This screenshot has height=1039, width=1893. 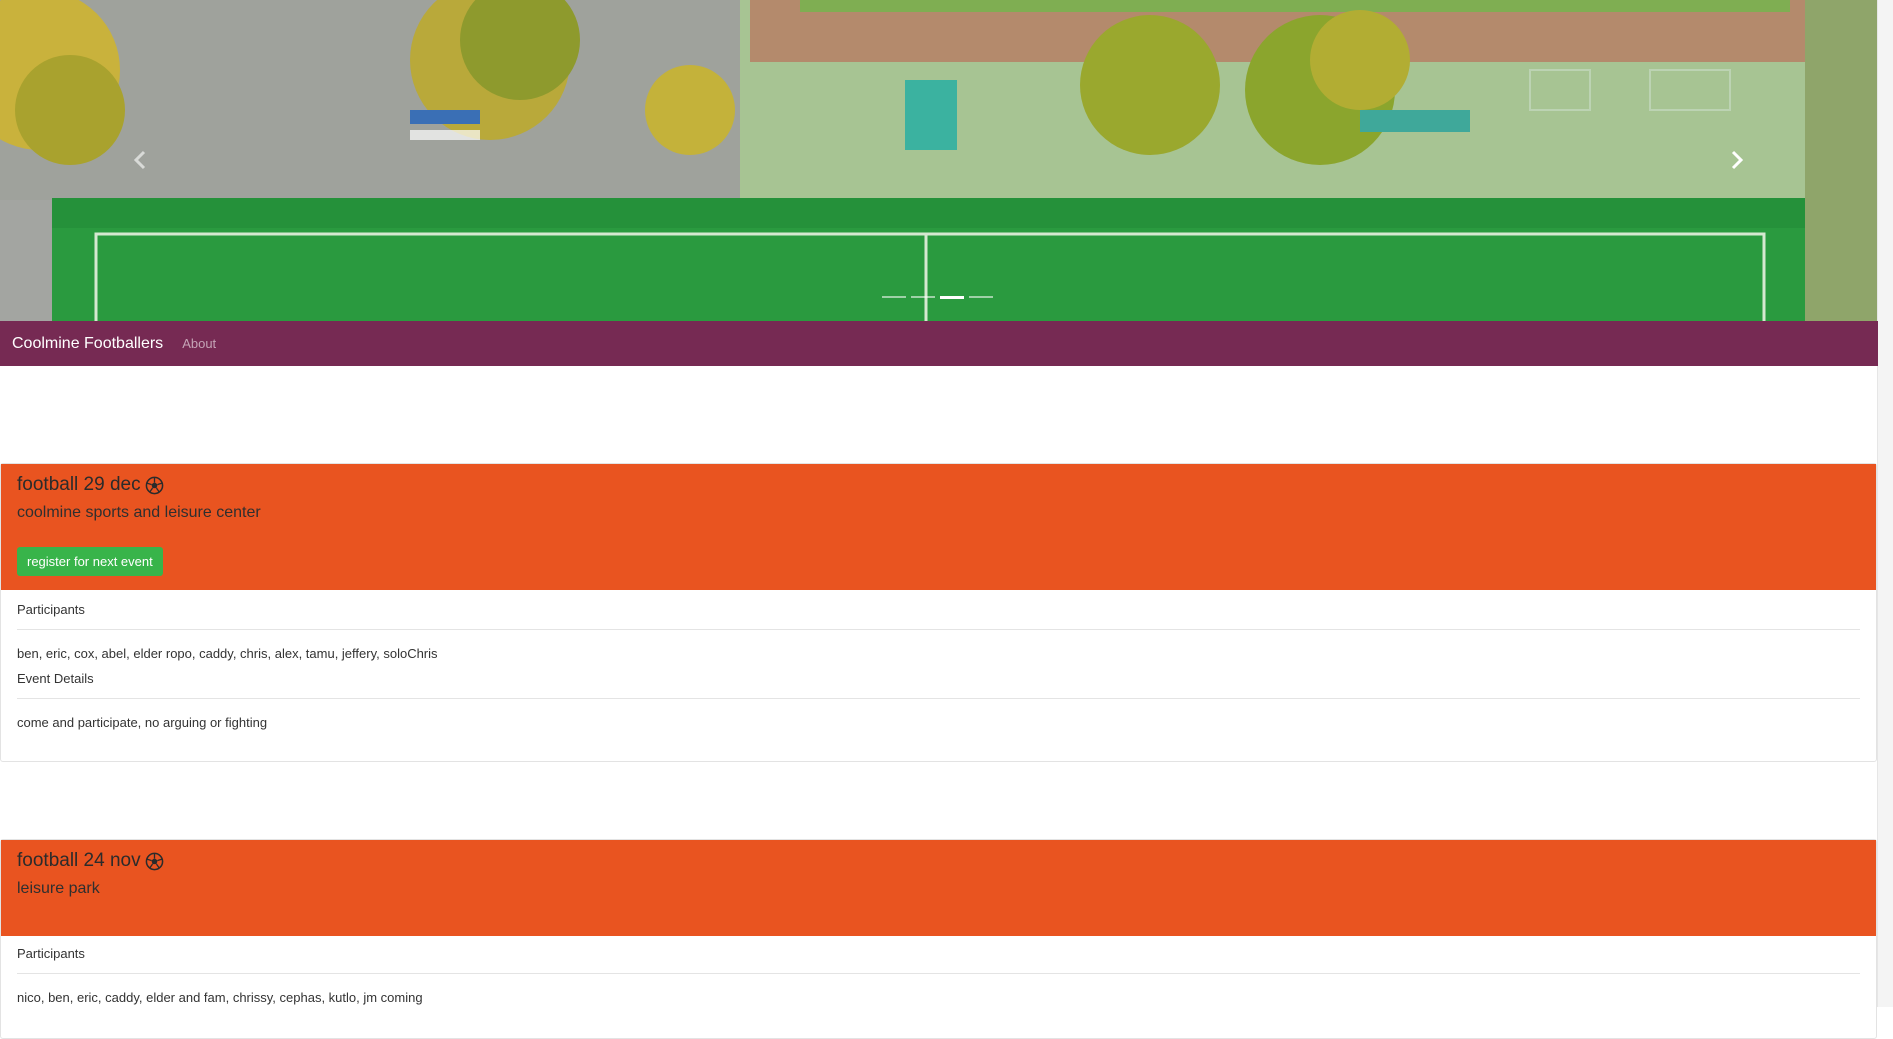 I want to click on event-title-row: football 29 dec, so click(x=938, y=485).